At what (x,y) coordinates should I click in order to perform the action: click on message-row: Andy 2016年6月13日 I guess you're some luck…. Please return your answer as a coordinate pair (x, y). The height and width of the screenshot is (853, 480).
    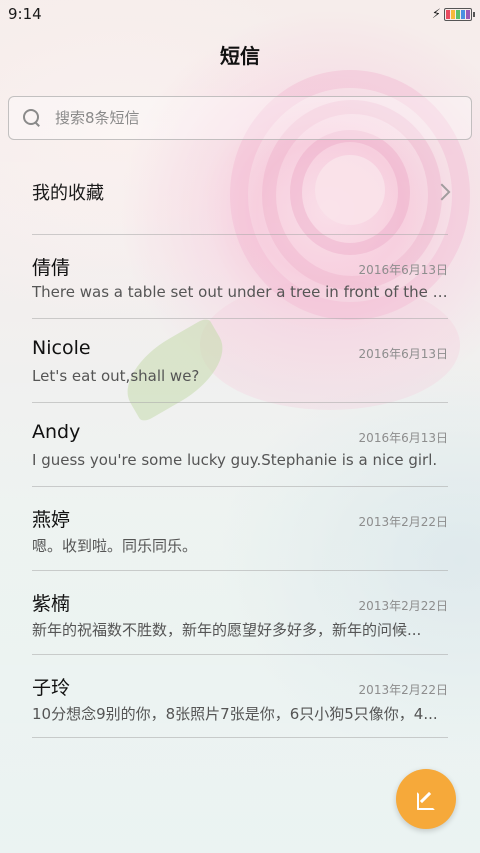
    Looking at the image, I should click on (240, 444).